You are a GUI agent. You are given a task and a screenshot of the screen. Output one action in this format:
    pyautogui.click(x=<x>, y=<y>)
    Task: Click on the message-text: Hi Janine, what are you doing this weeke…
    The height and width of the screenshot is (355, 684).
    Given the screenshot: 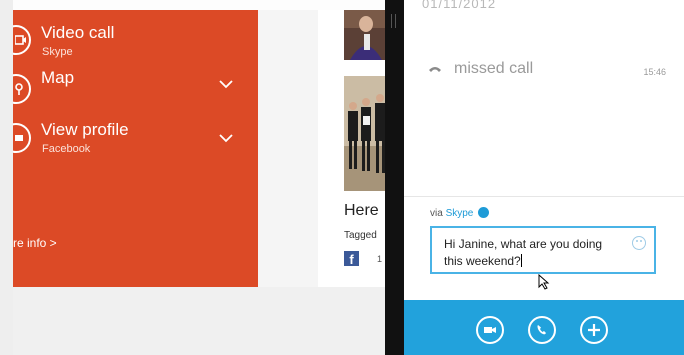 What is the action you would take?
    pyautogui.click(x=534, y=253)
    